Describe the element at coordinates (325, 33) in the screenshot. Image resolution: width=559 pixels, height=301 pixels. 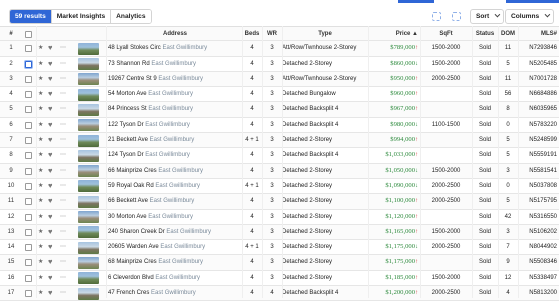
I see `header-type: Type` at that location.